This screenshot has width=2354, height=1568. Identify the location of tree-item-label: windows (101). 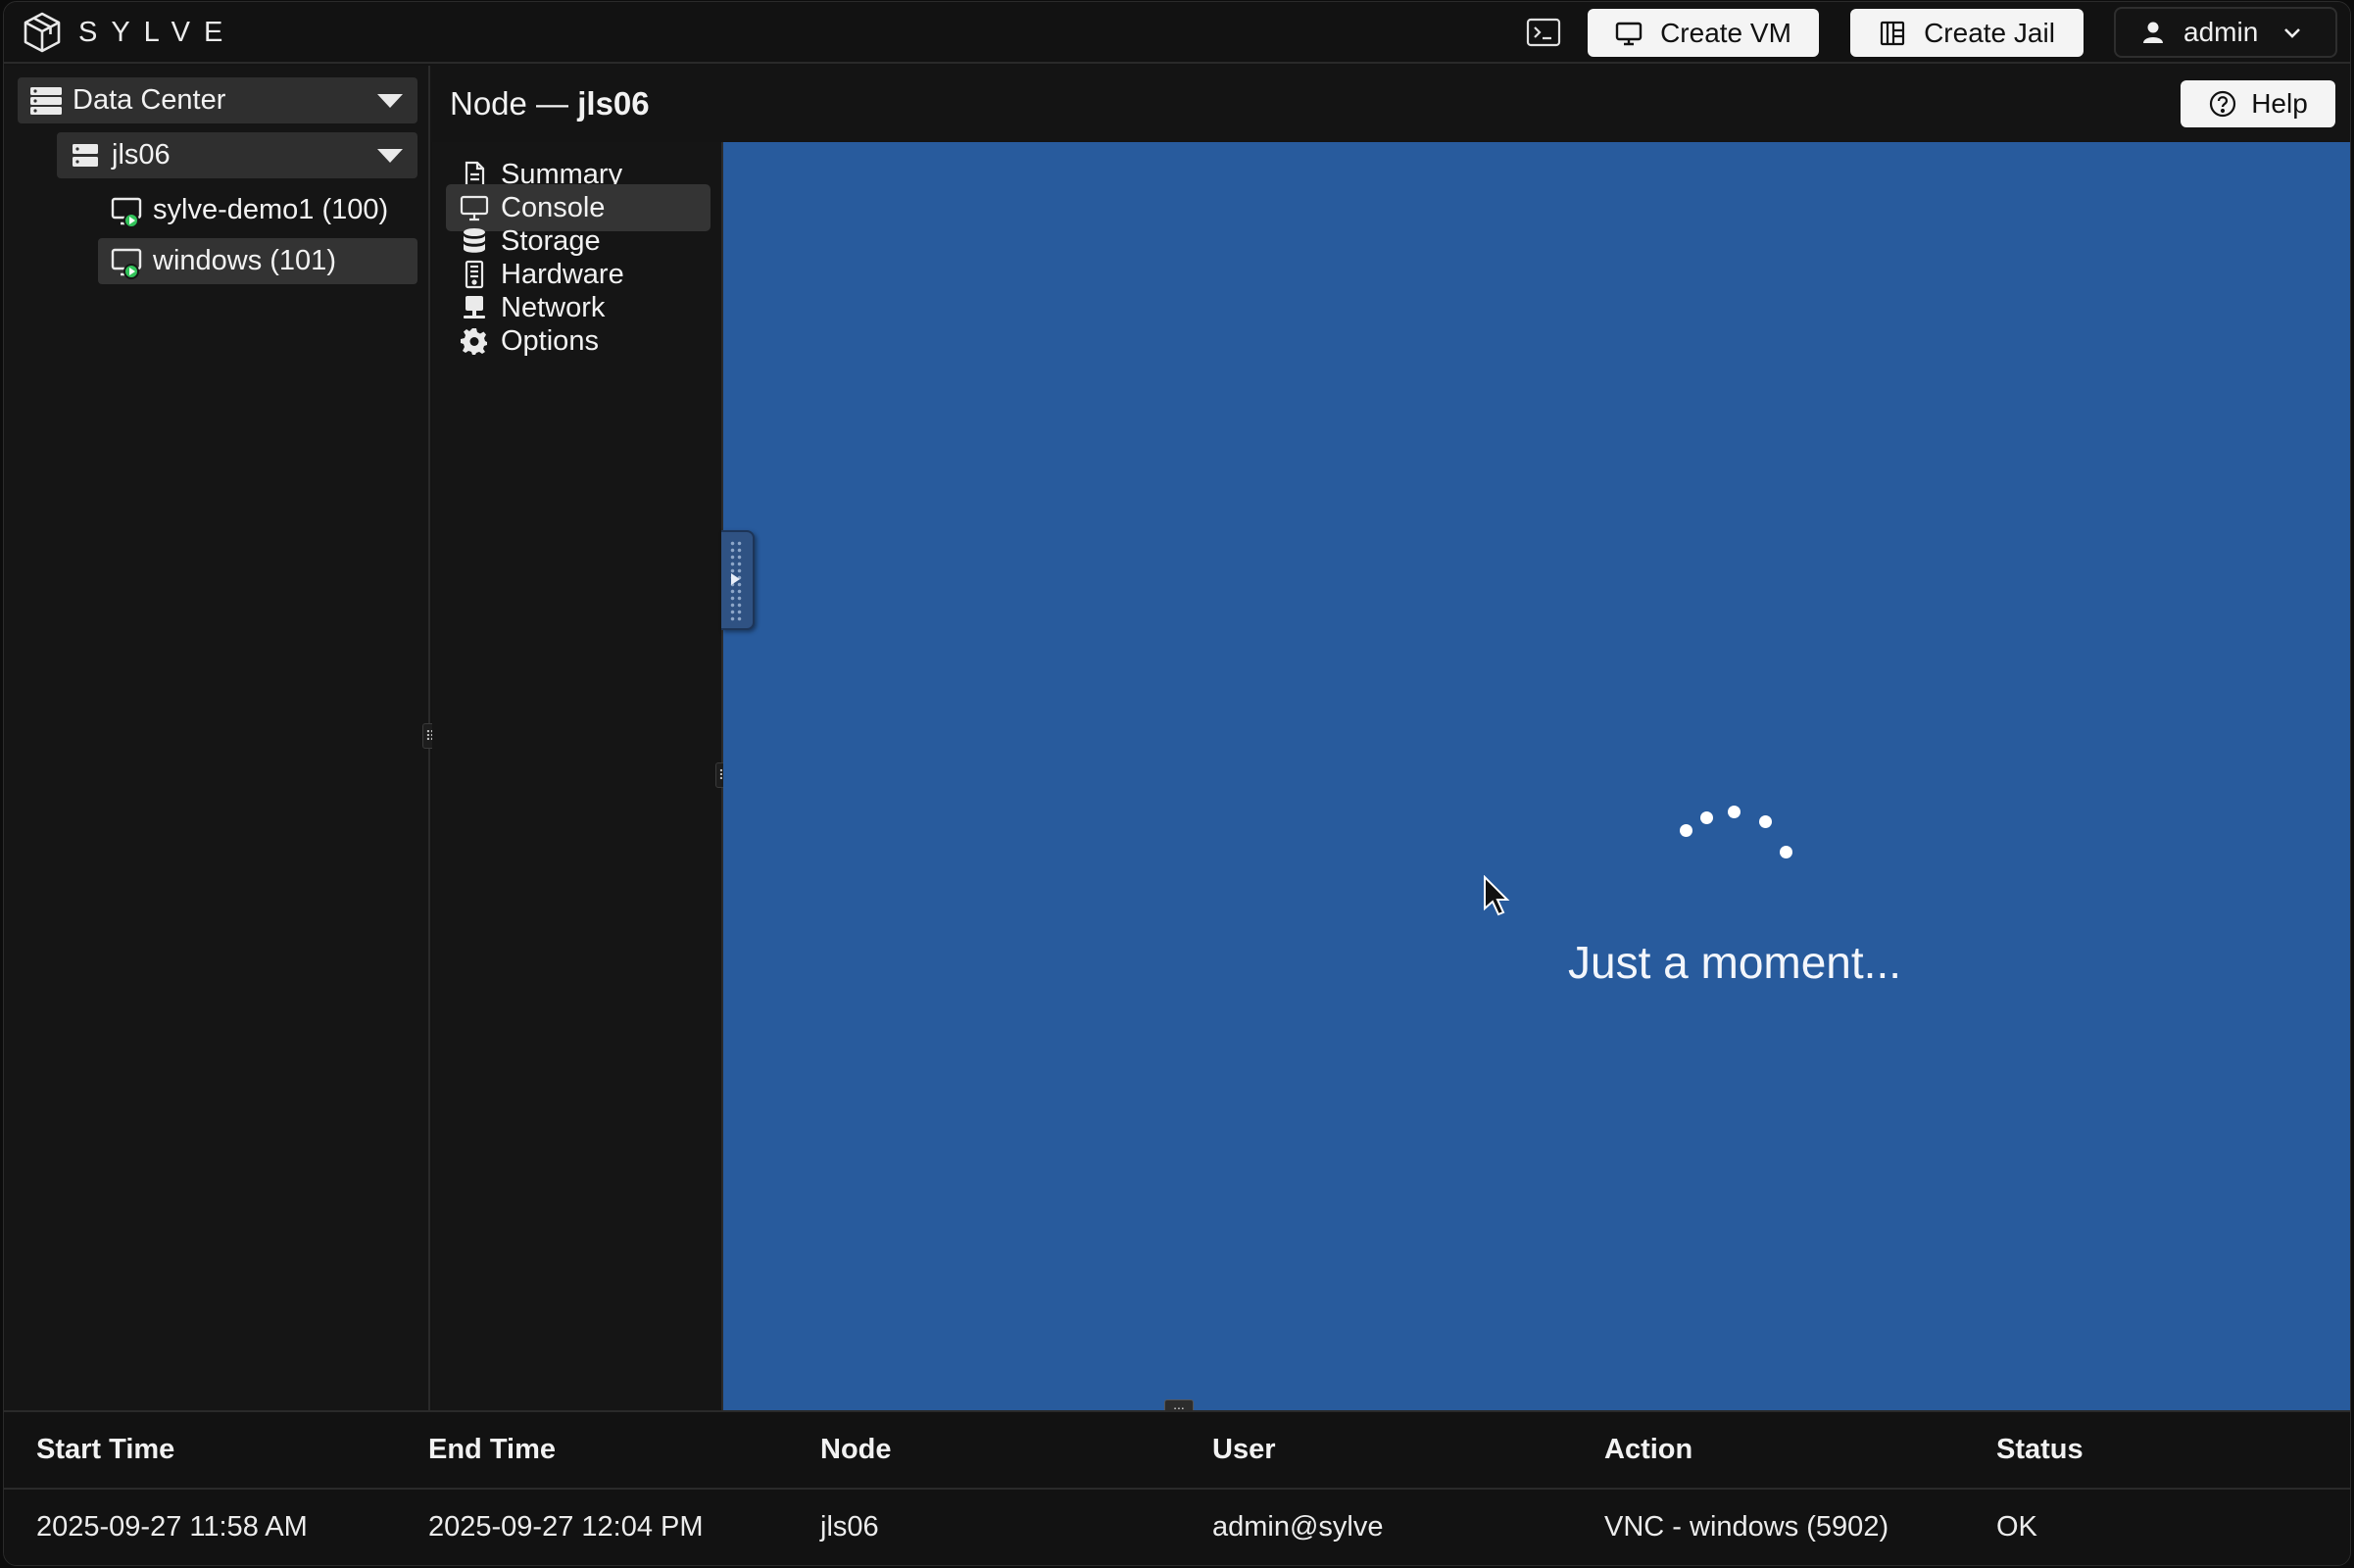
(245, 260).